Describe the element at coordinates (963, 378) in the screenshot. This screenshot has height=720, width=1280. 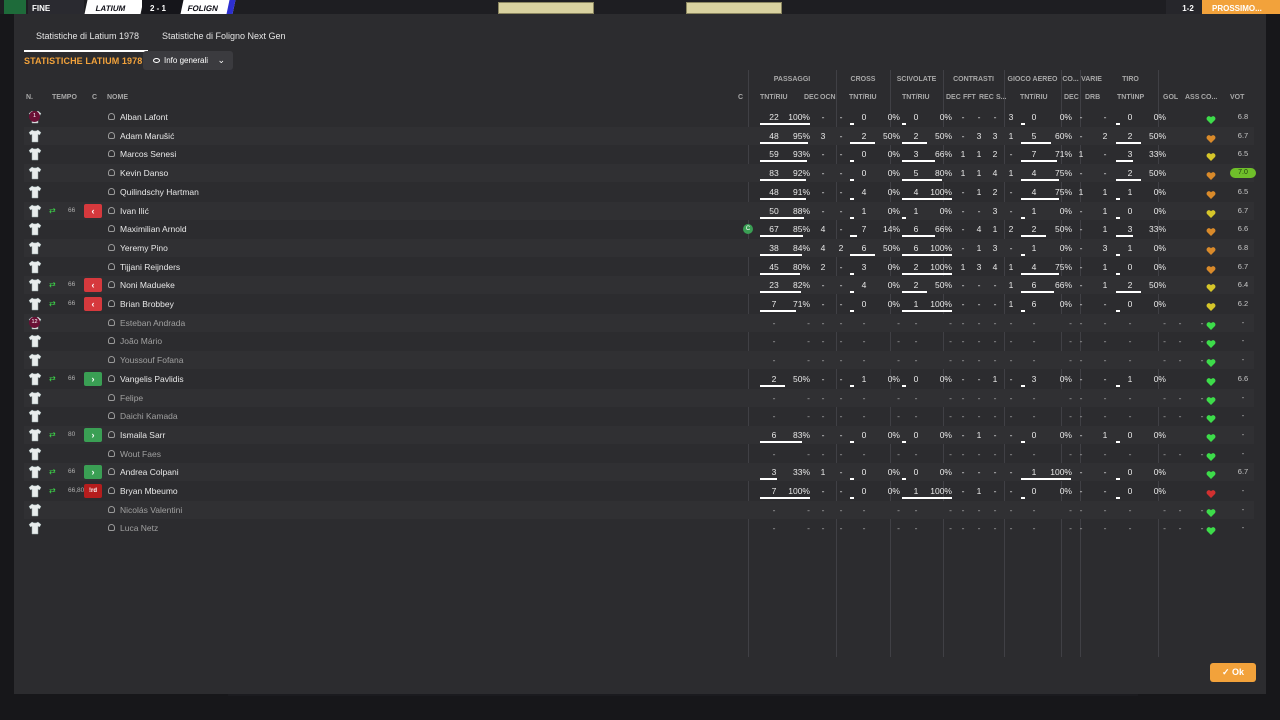
I see `stat-cdec: -` at that location.